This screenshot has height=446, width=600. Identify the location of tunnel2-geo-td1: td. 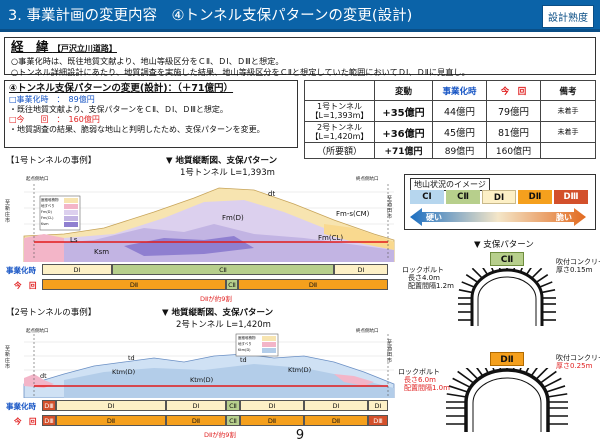
(131, 358).